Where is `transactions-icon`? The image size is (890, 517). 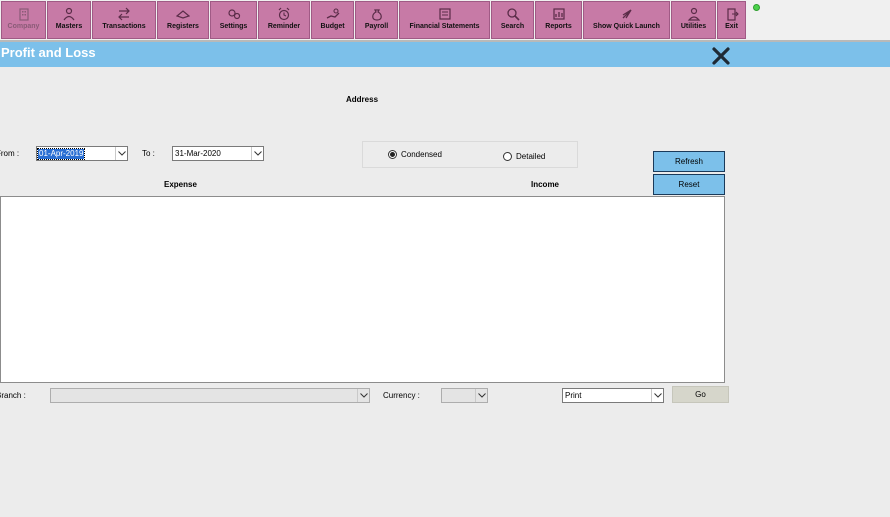 transactions-icon is located at coordinates (124, 14).